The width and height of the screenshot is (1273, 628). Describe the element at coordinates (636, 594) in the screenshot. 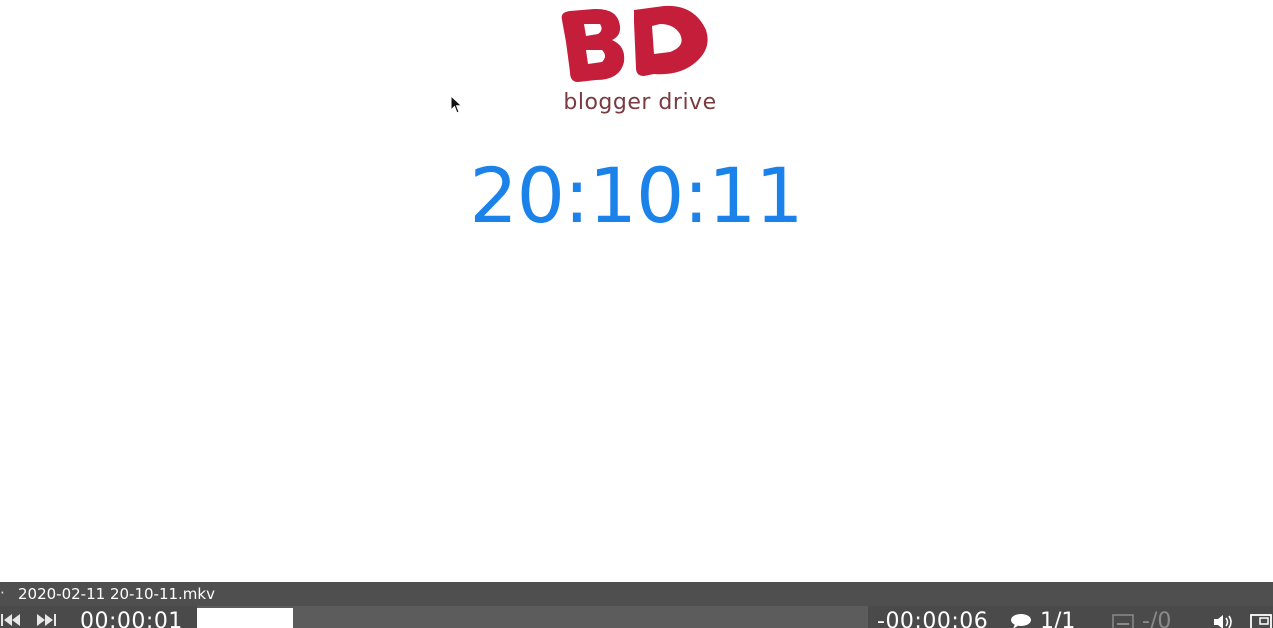

I see `osd-title-row: · 2020-02-11 20-10-11.mkv` at that location.